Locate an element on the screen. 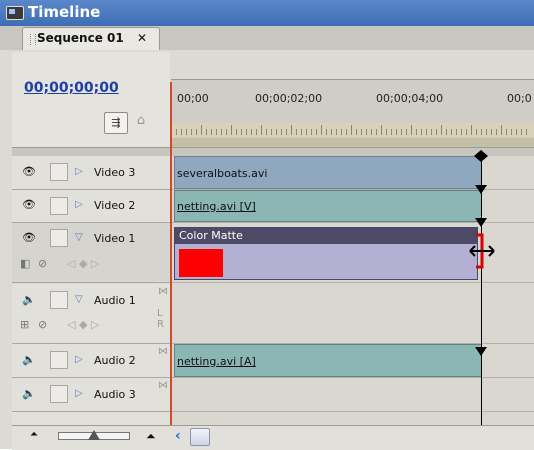  edit-point-icon is located at coordinates (481, 156).